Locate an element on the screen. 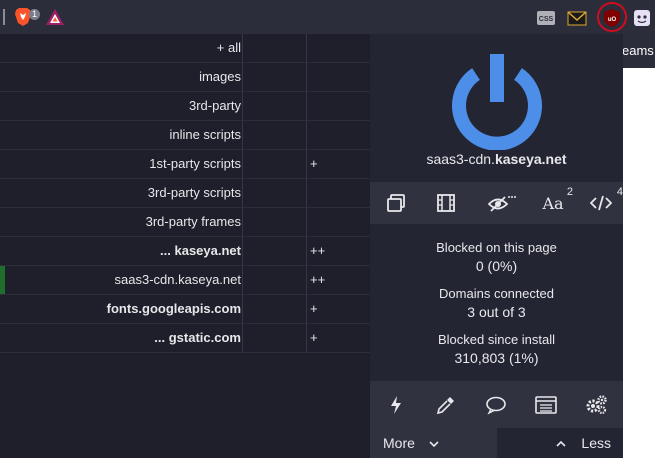  svg-text: CSS is located at coordinates (546, 19).